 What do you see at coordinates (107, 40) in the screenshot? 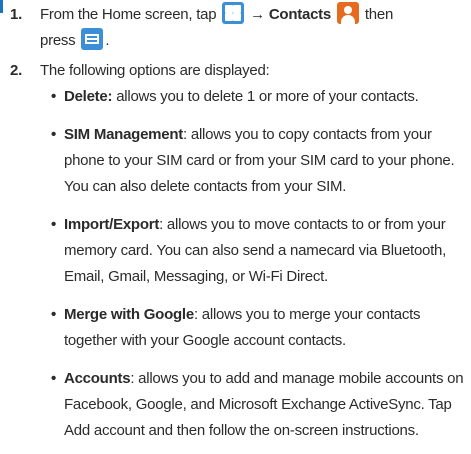
I see `step-1-period: .` at bounding box center [107, 40].